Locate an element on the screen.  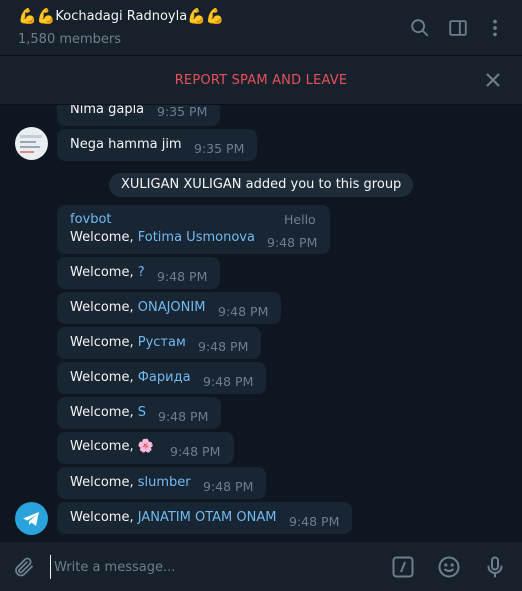
message-bubble: Welcome, JANATIM OTAM ONAM 9:48 PM is located at coordinates (204, 518).